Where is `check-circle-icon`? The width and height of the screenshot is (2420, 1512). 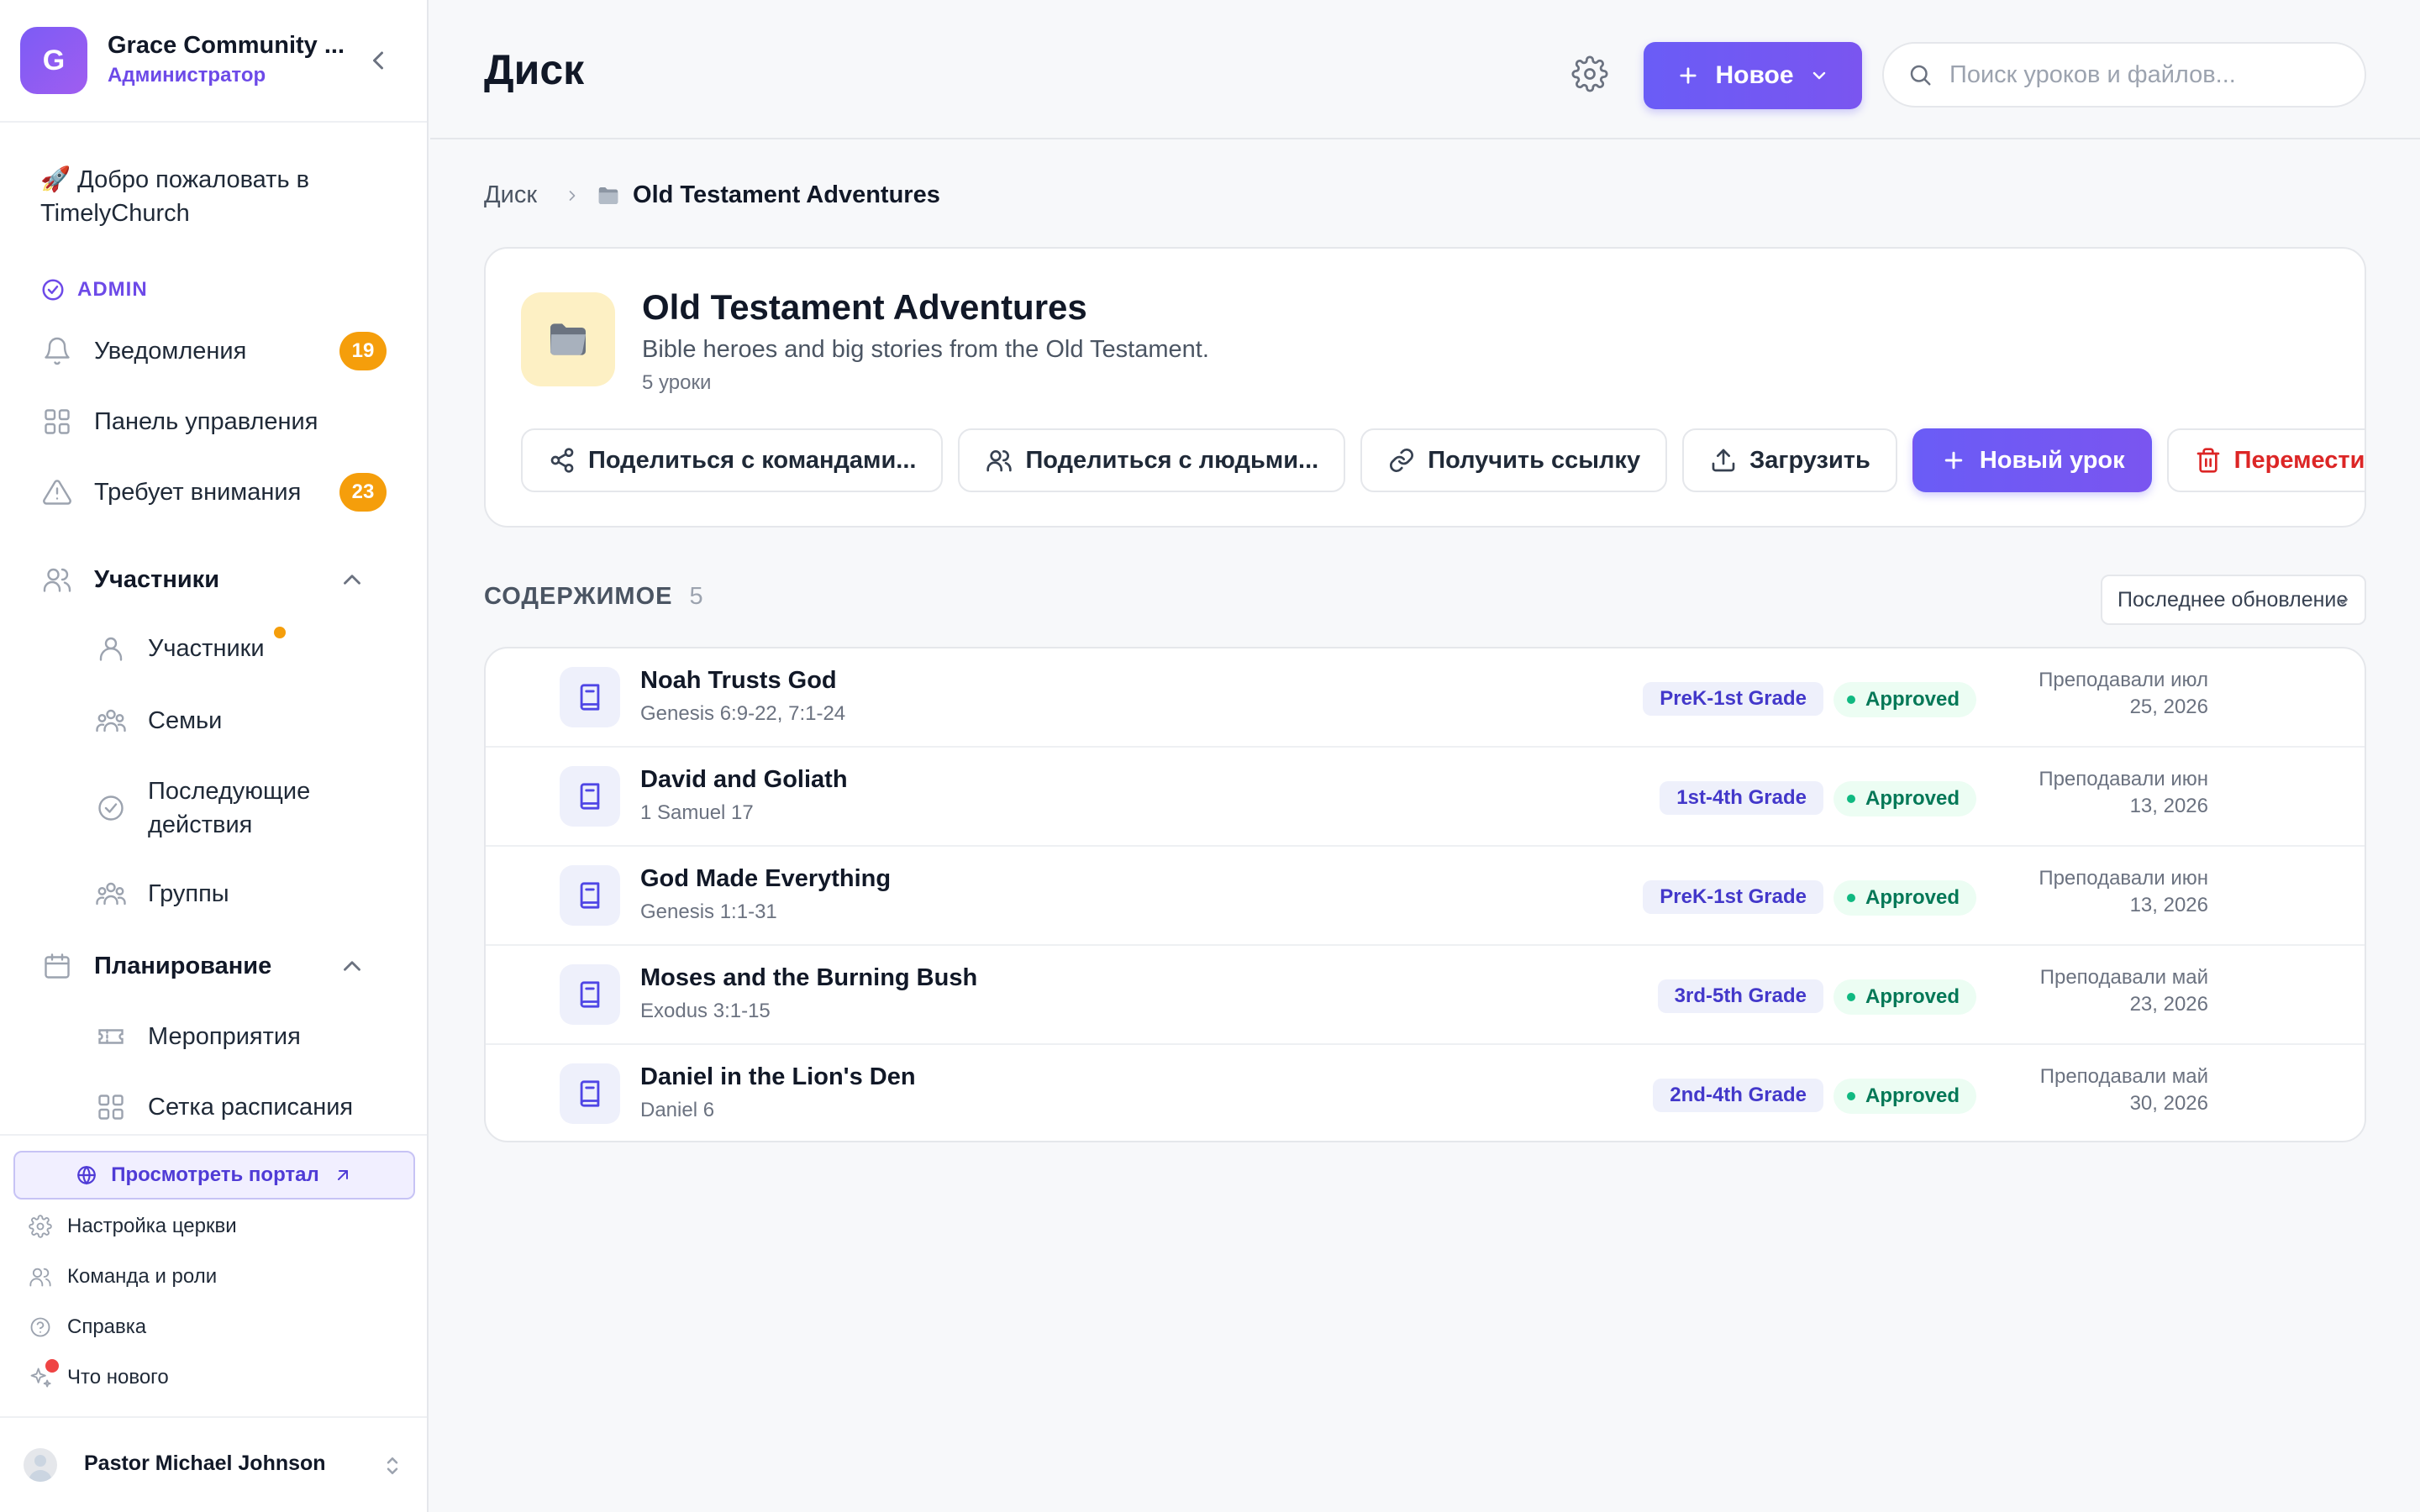
check-circle-icon is located at coordinates (53, 289).